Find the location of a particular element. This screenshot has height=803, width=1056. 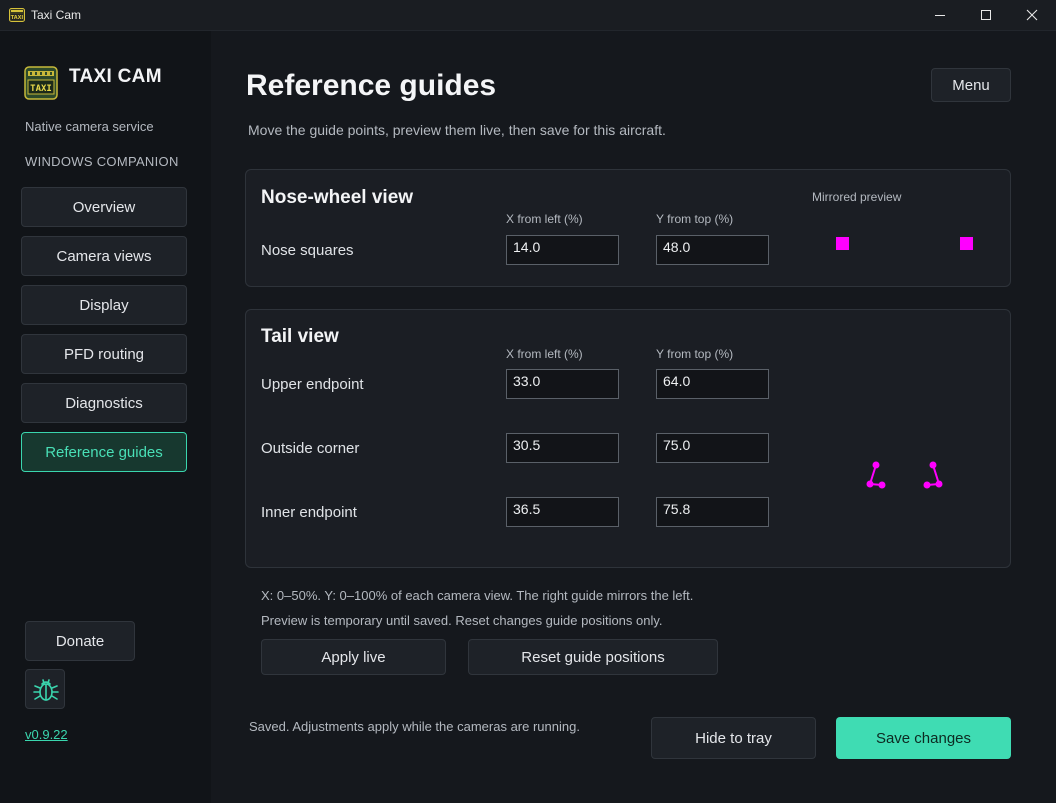

upper-endpoint-x-input: 33.0 is located at coordinates (562, 384).